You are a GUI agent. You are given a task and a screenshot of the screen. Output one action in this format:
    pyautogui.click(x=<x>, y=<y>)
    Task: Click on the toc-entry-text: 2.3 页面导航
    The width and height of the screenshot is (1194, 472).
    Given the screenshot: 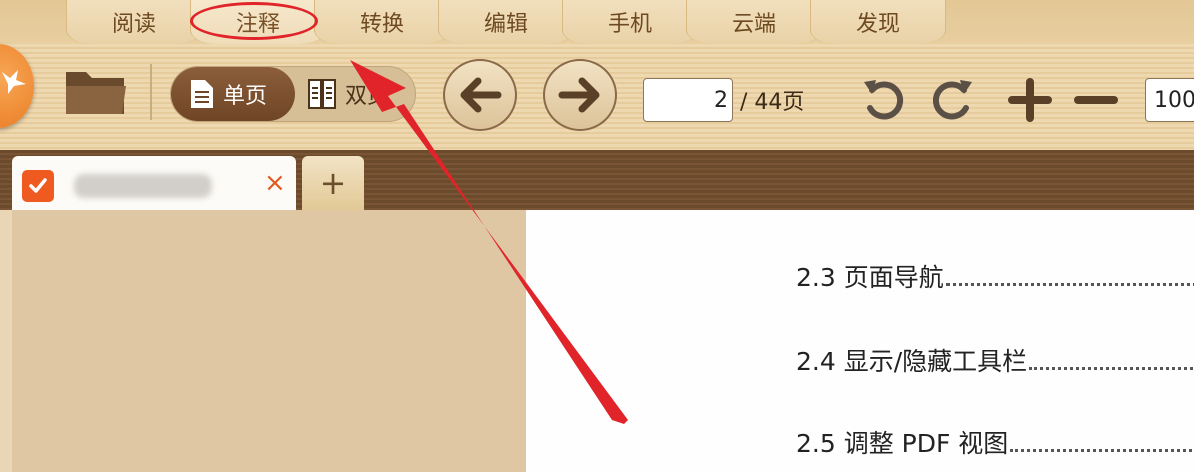 What is the action you would take?
    pyautogui.click(x=870, y=277)
    